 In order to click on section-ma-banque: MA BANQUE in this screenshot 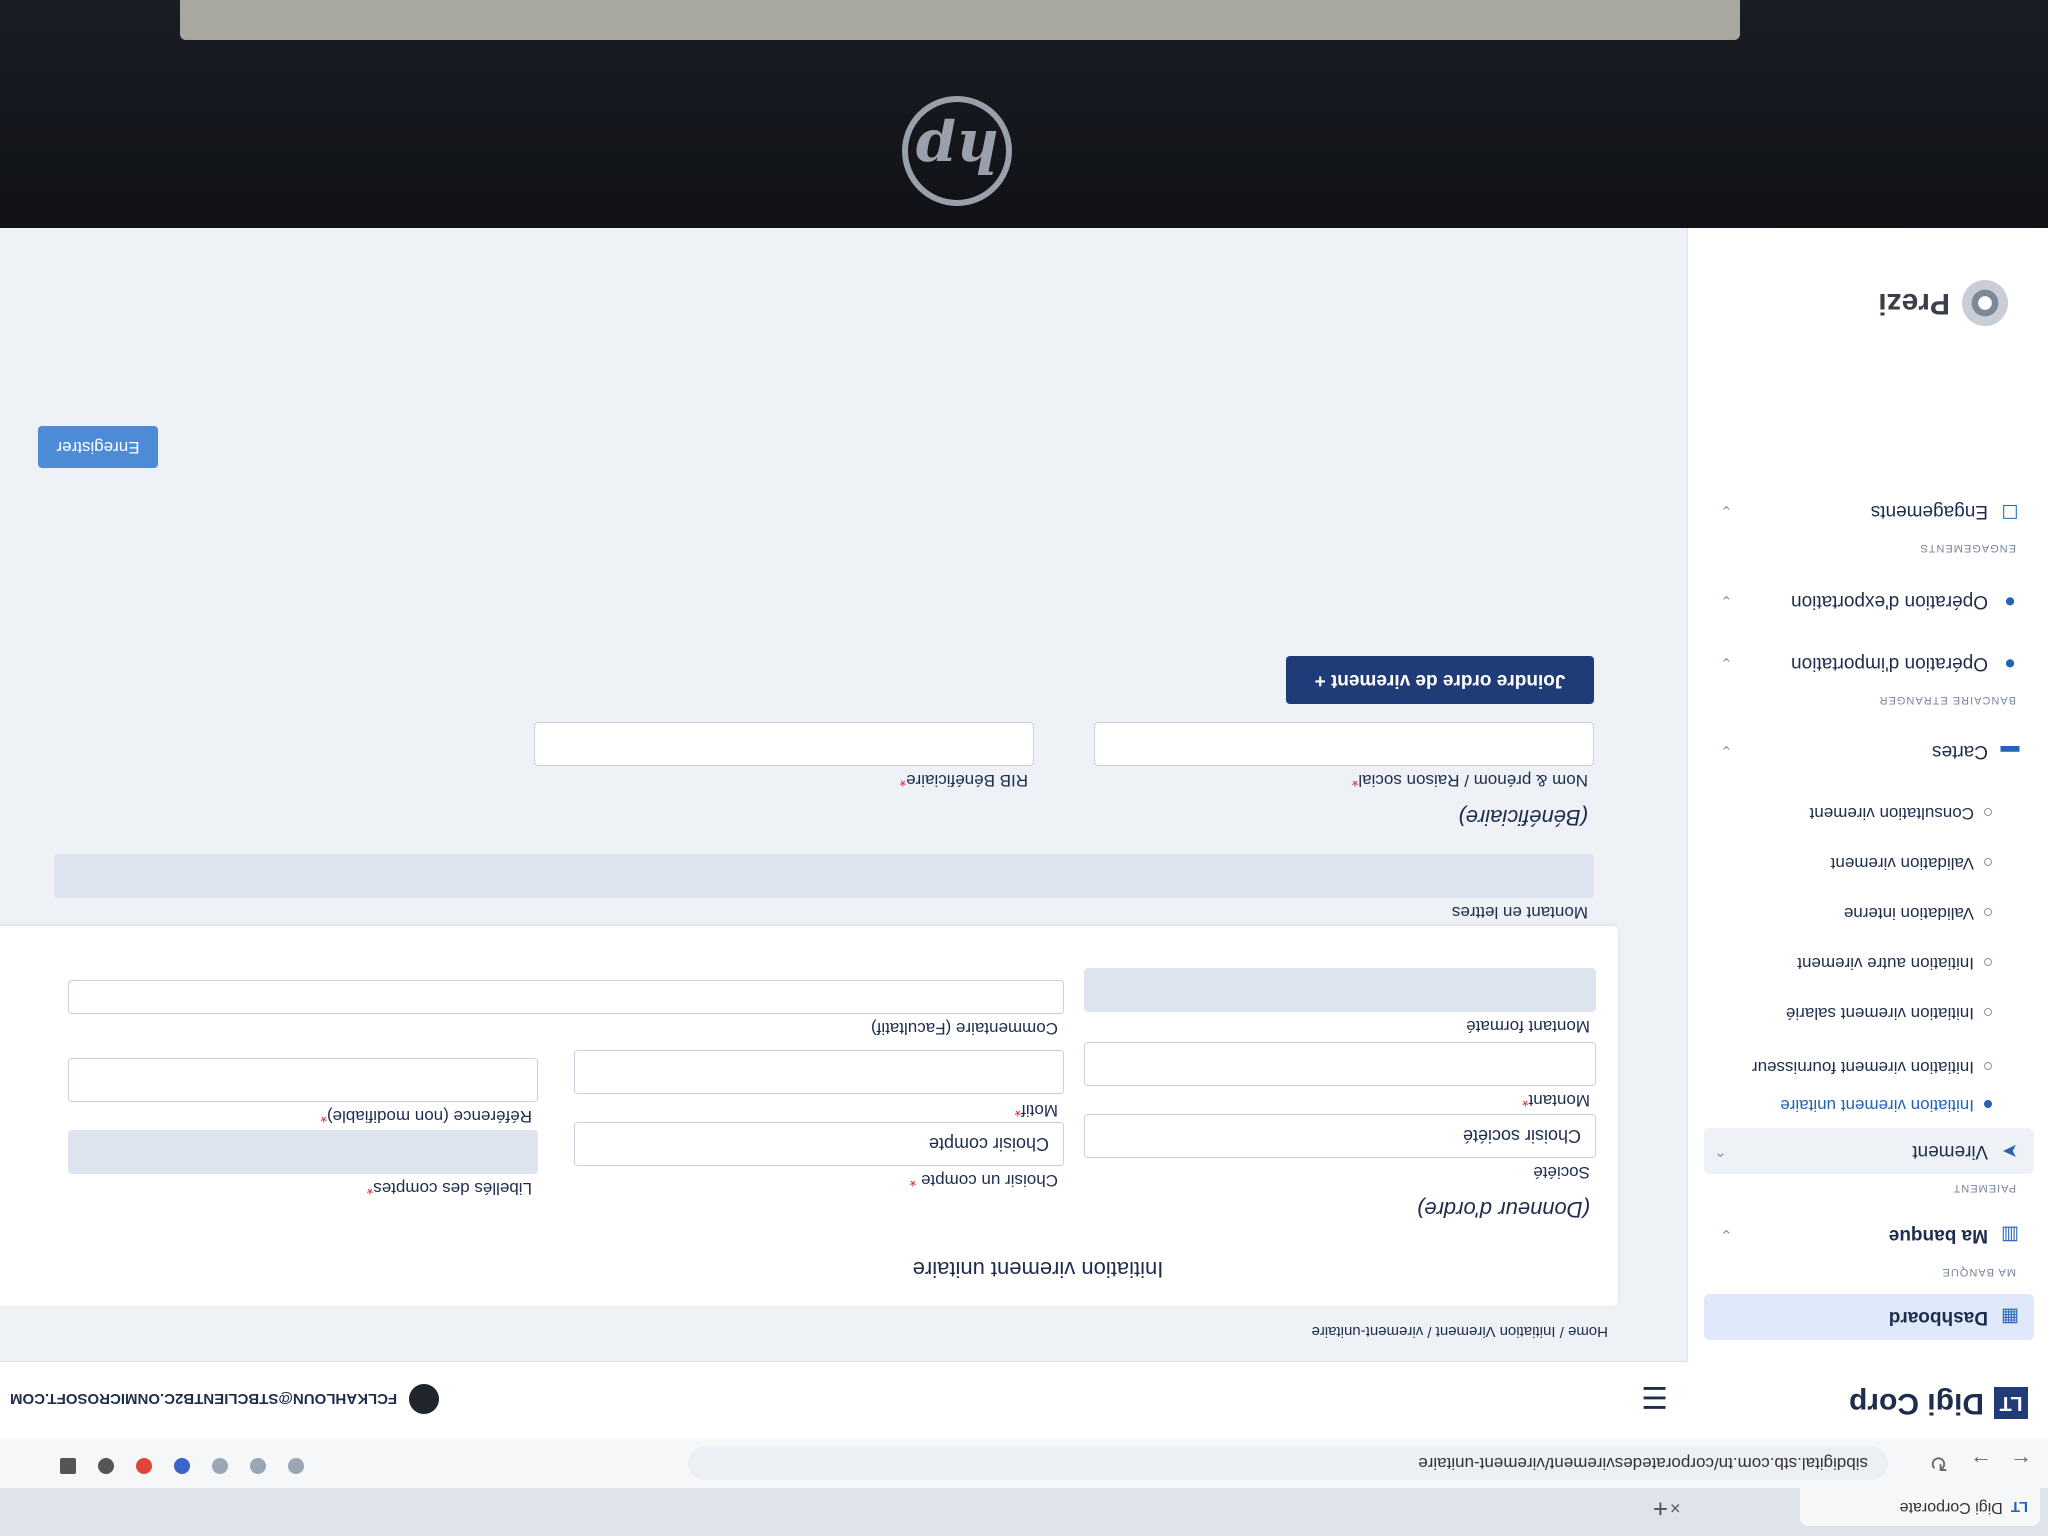, I will do `click(1978, 1272)`.